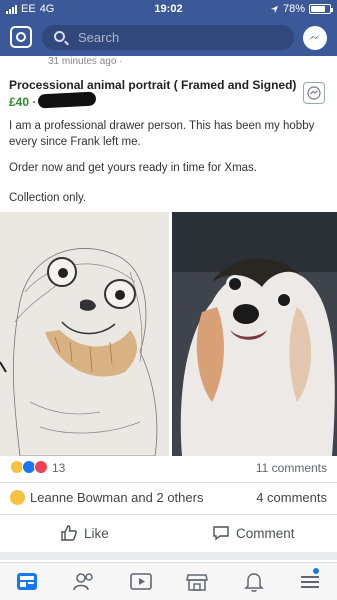 Image resolution: width=337 pixels, height=600 pixels. What do you see at coordinates (48, 198) in the screenshot?
I see `listing-text: Collection only.` at bounding box center [48, 198].